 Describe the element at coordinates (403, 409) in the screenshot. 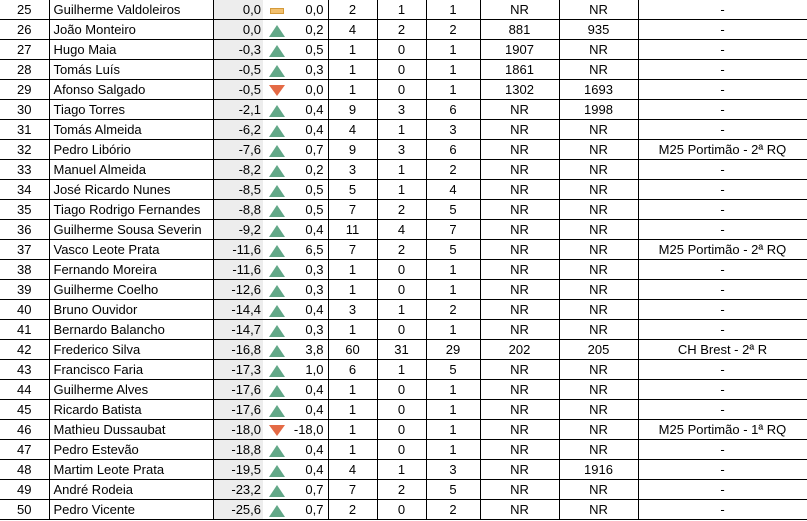

I see `table-row: 45 Ricardo Batista -17,6 0,4 1 0 1 NR NR -` at that location.